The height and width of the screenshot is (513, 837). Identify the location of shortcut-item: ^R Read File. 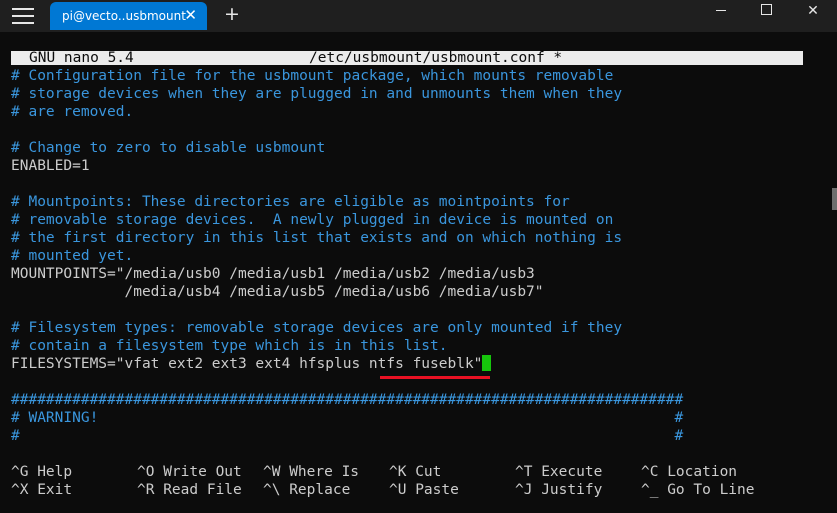
(189, 490).